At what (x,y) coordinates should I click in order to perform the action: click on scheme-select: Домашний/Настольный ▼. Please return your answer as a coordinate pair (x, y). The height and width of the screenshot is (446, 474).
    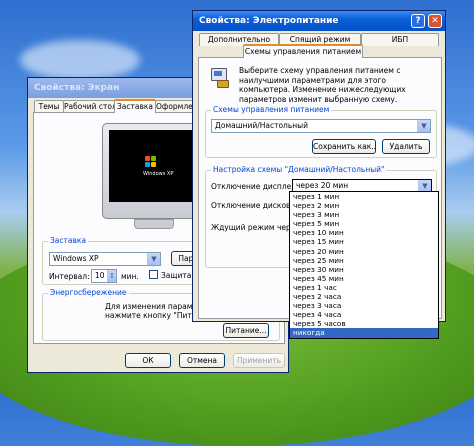
    Looking at the image, I should click on (321, 126).